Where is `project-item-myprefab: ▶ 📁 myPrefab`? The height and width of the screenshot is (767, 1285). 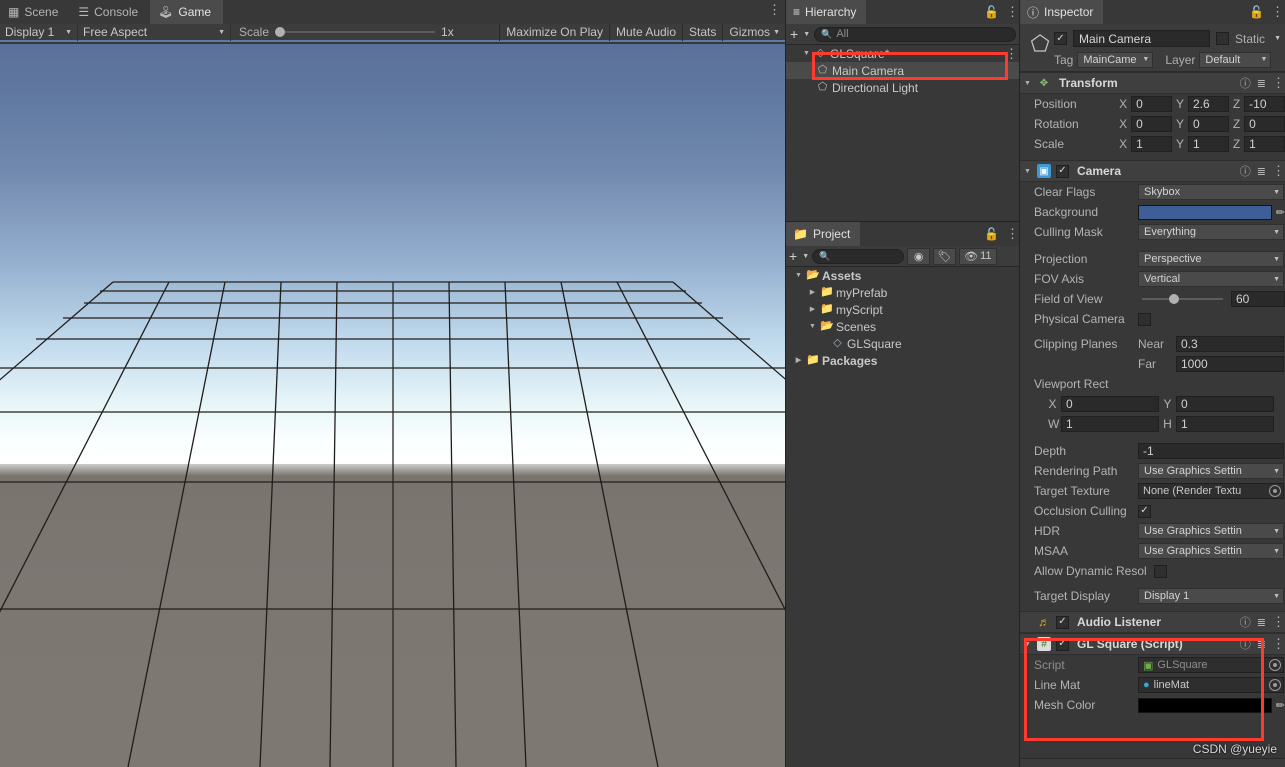
project-item-myprefab: ▶ 📁 myPrefab is located at coordinates (903, 292).